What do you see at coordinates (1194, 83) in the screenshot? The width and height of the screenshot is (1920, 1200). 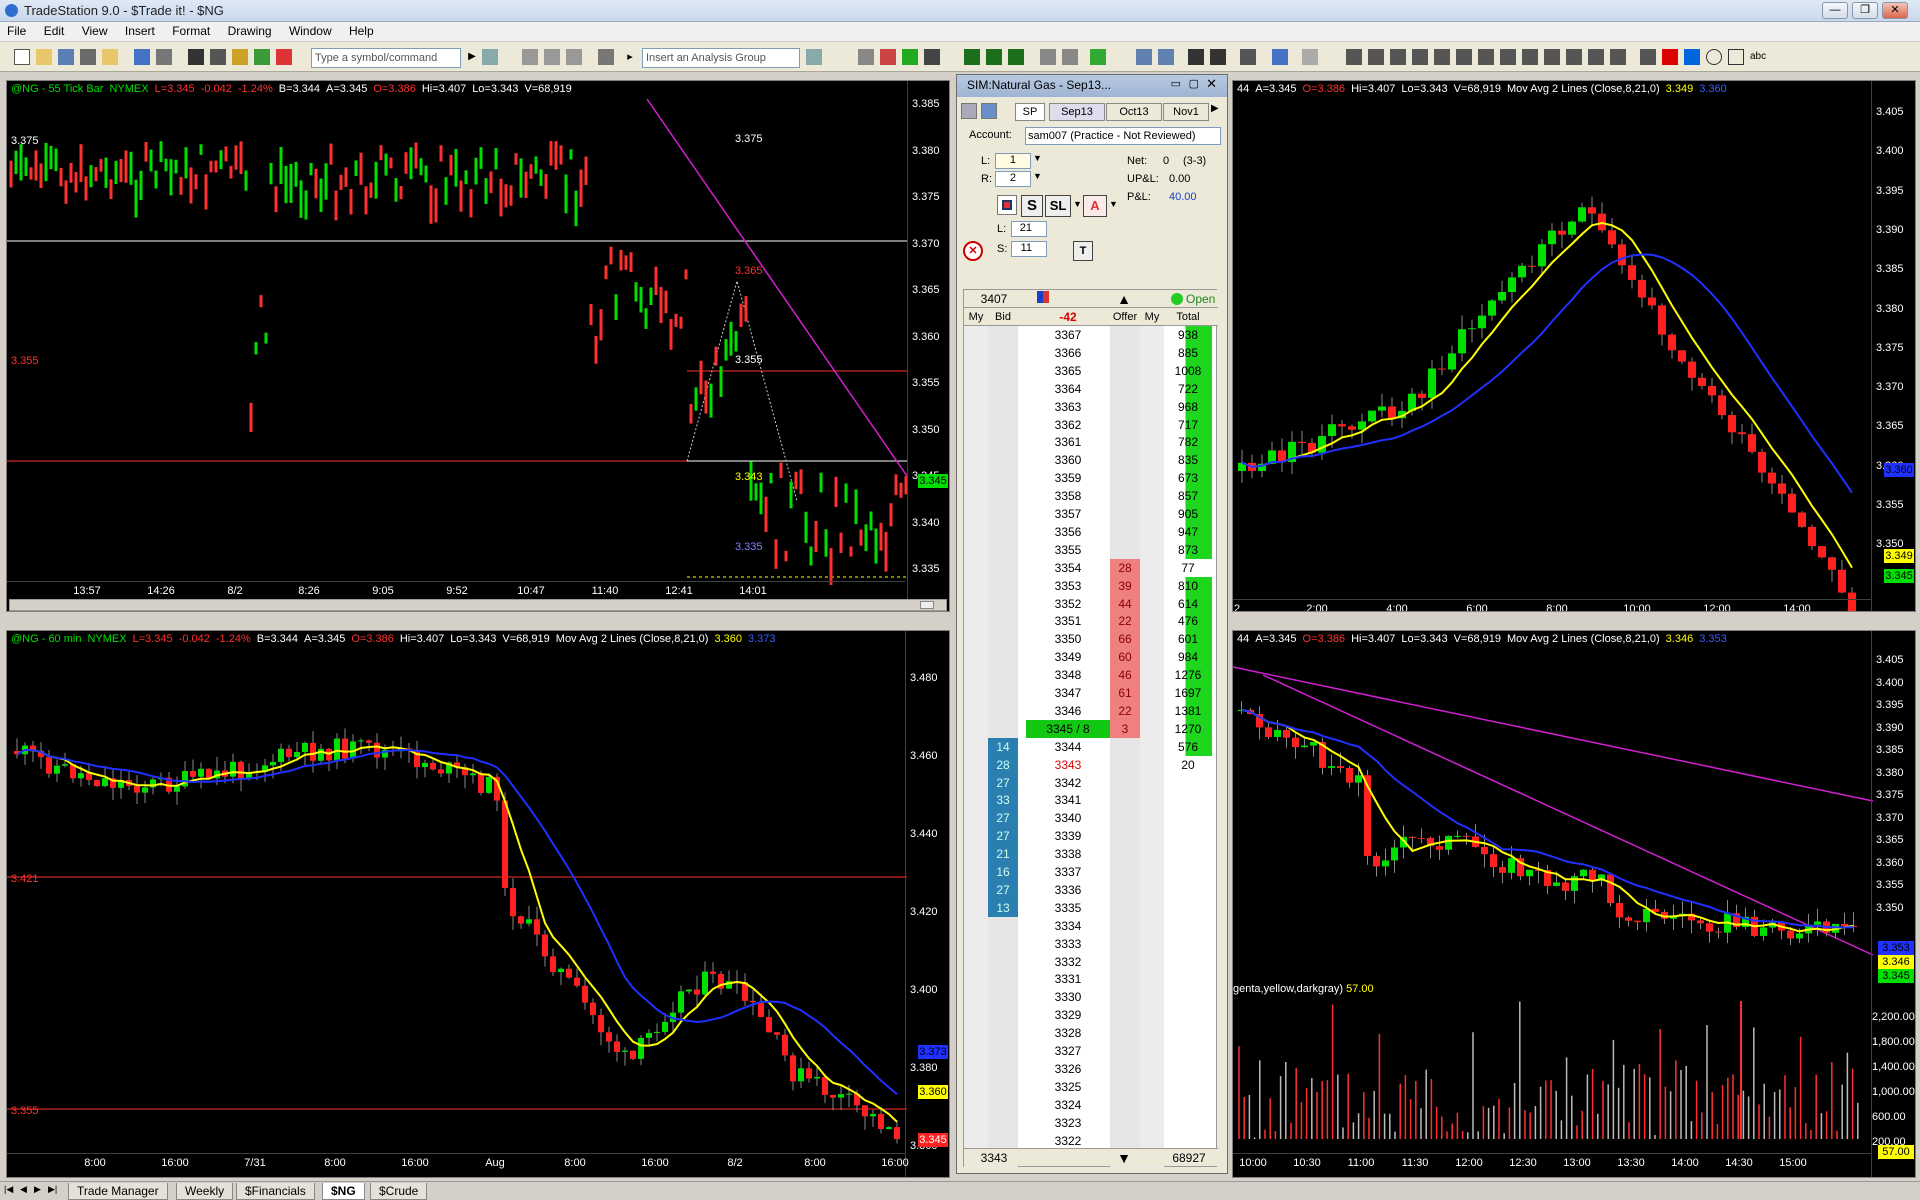 I see `matrix-maximize-icon: ▢` at bounding box center [1194, 83].